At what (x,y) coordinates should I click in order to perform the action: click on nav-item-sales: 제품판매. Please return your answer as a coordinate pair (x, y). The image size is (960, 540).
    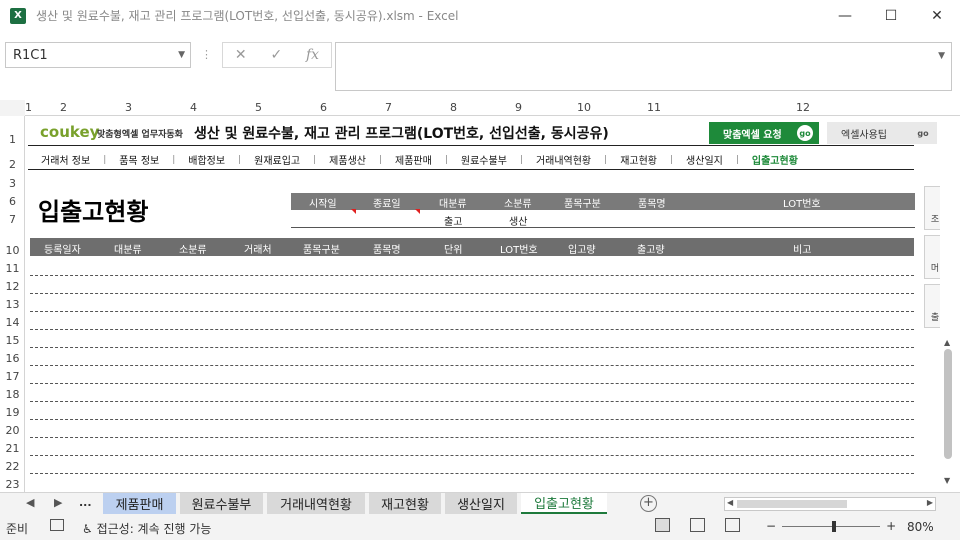
    Looking at the image, I should click on (413, 159).